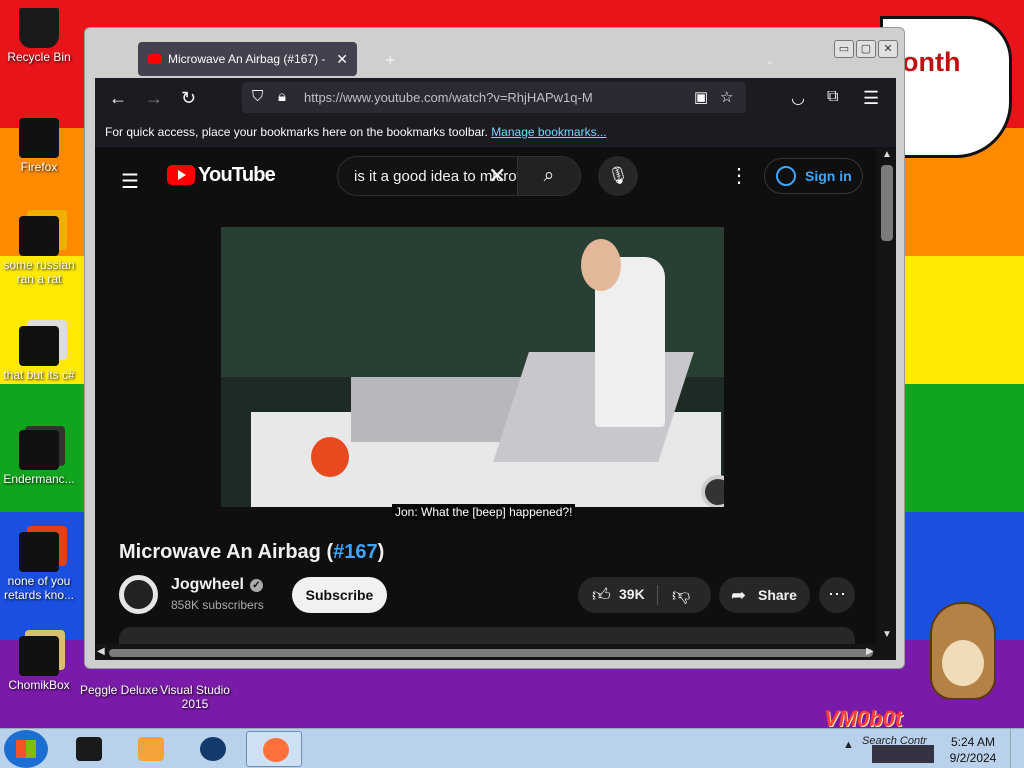  Describe the element at coordinates (601, 265) in the screenshot. I see `video-frame-head` at that location.